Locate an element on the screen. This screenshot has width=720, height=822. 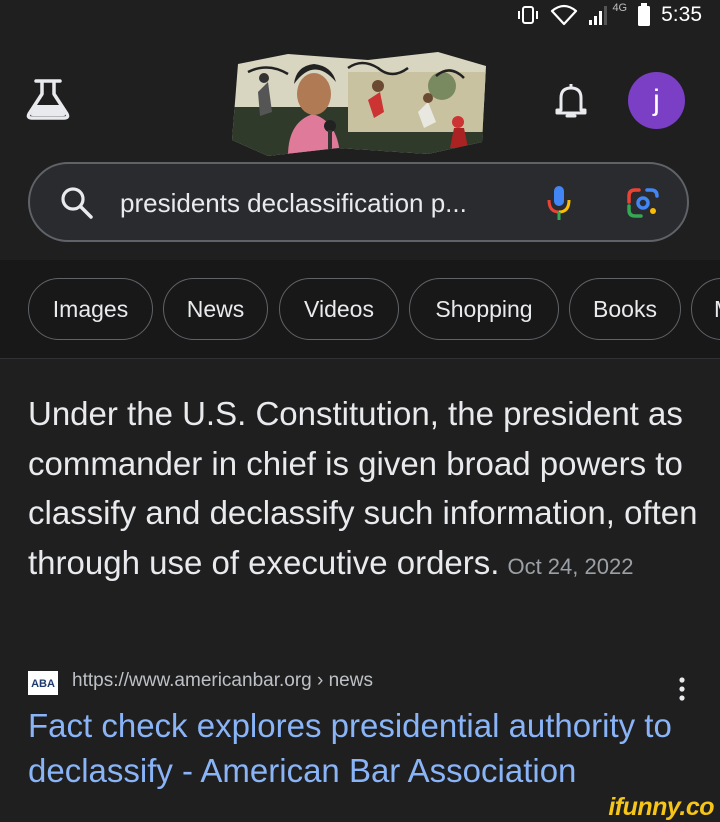
filter-chips: Images News Videos Shopping Books M is located at coordinates (360, 309).